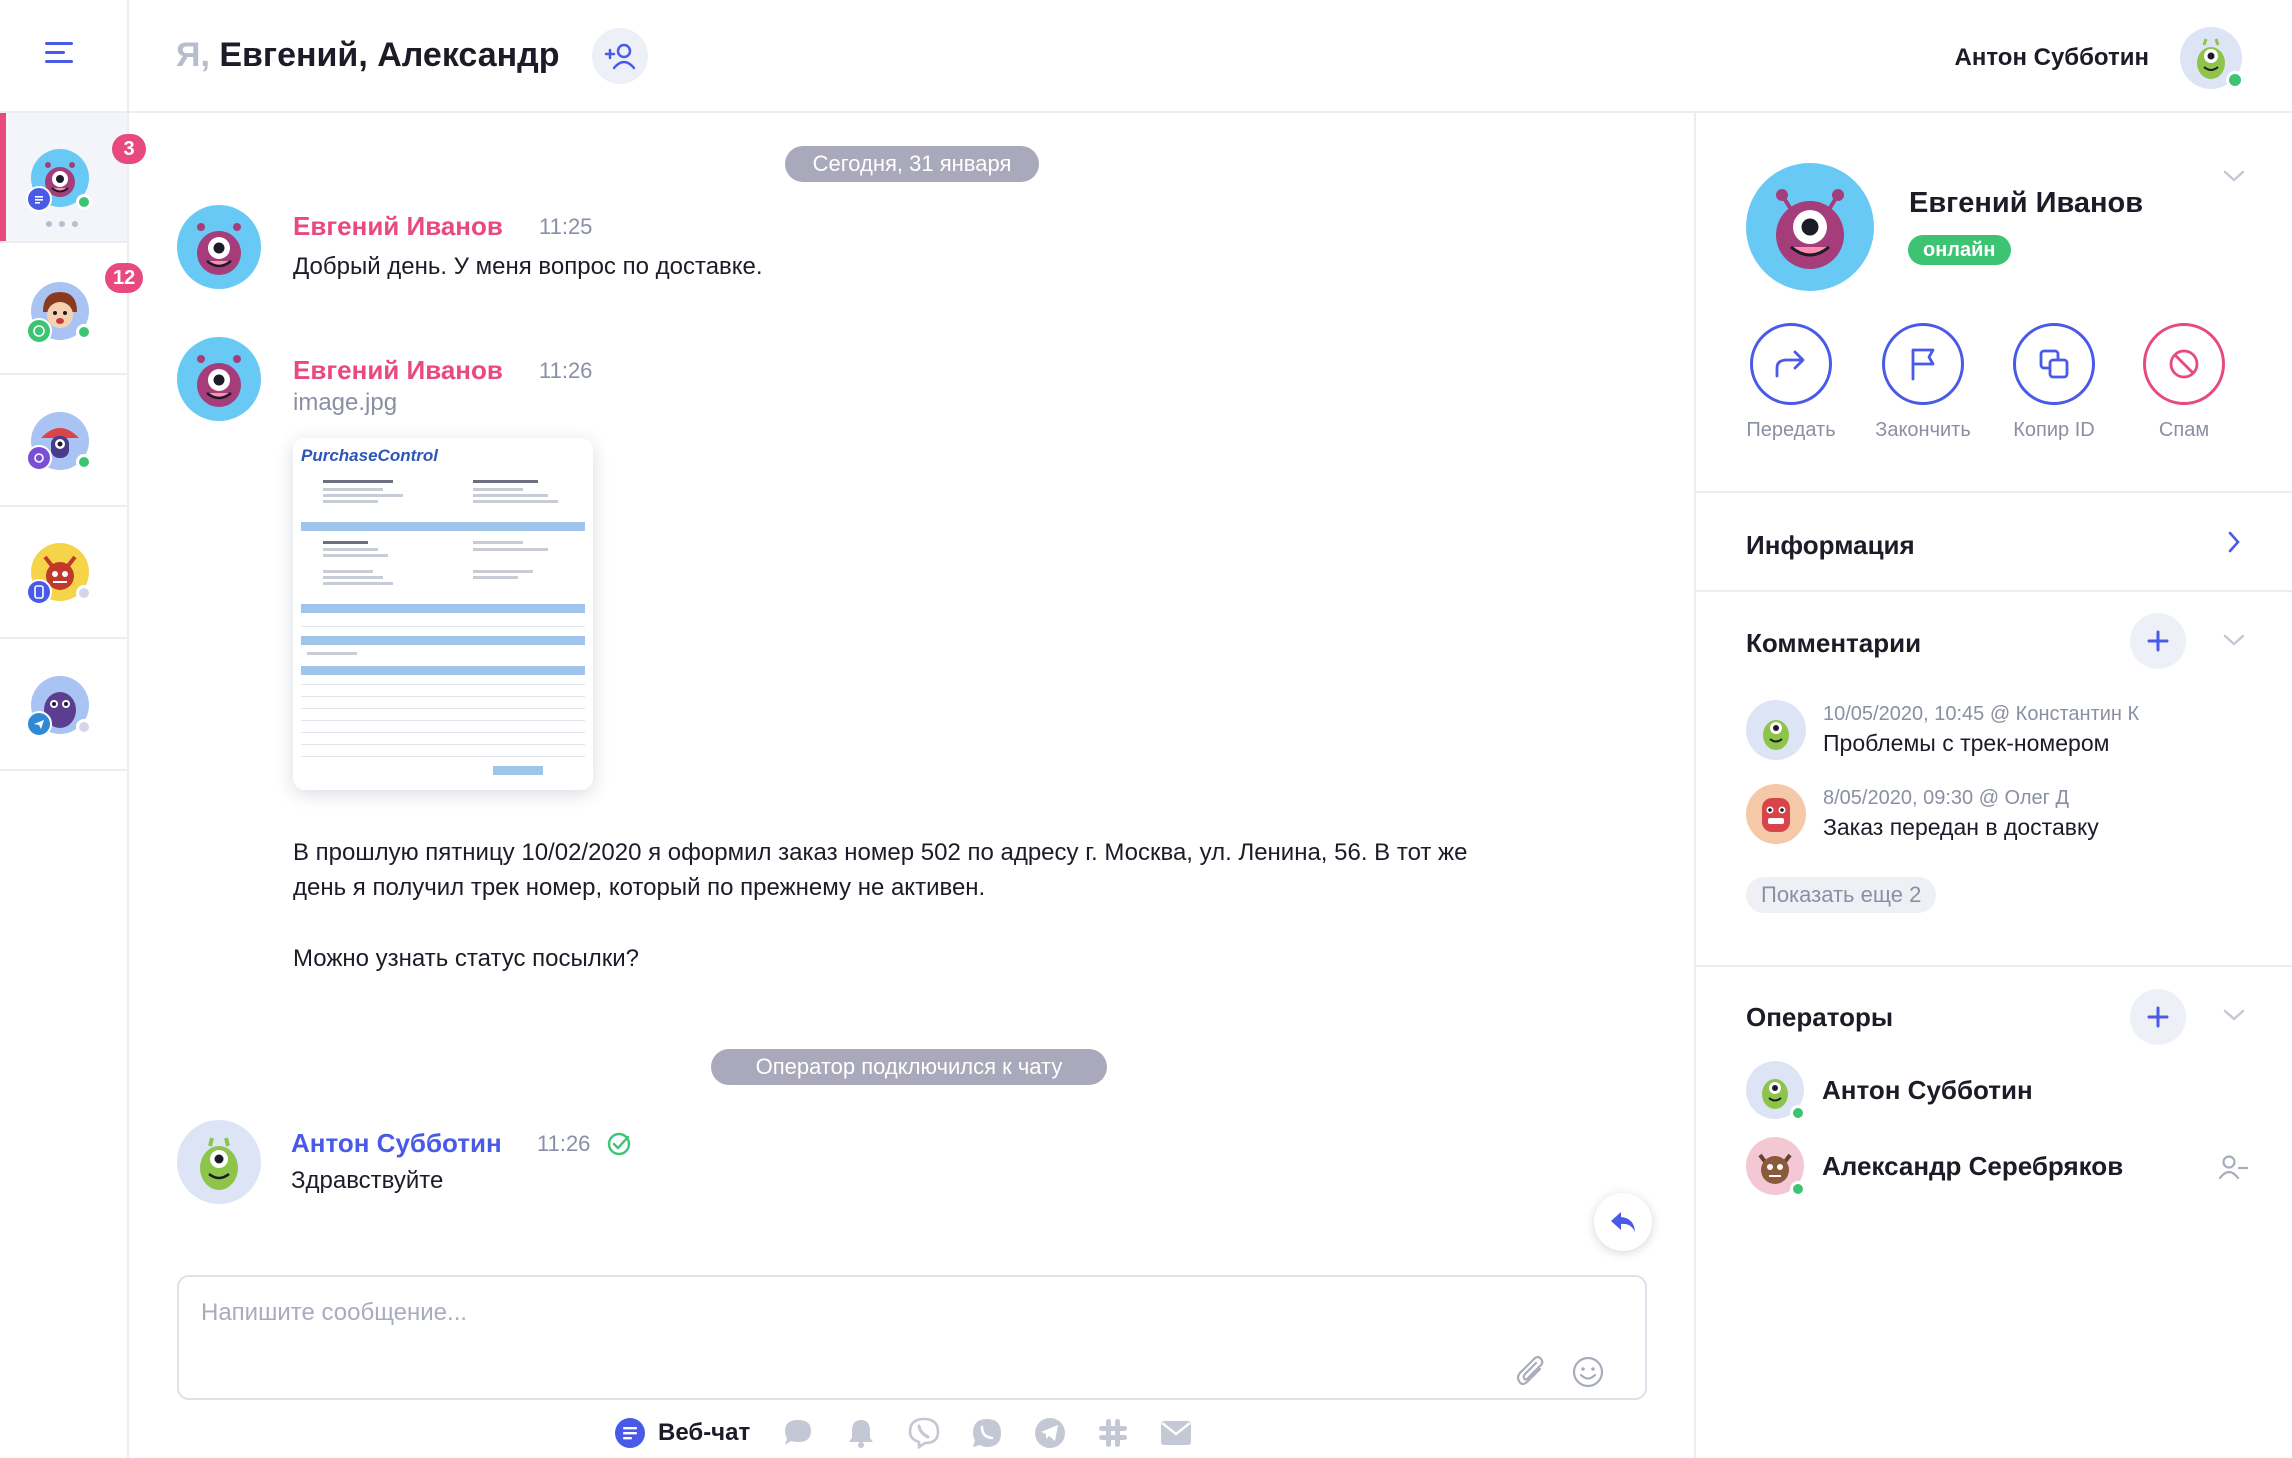 This screenshot has width=2292, height=1458. I want to click on conversation-item: 3, so click(73, 178).